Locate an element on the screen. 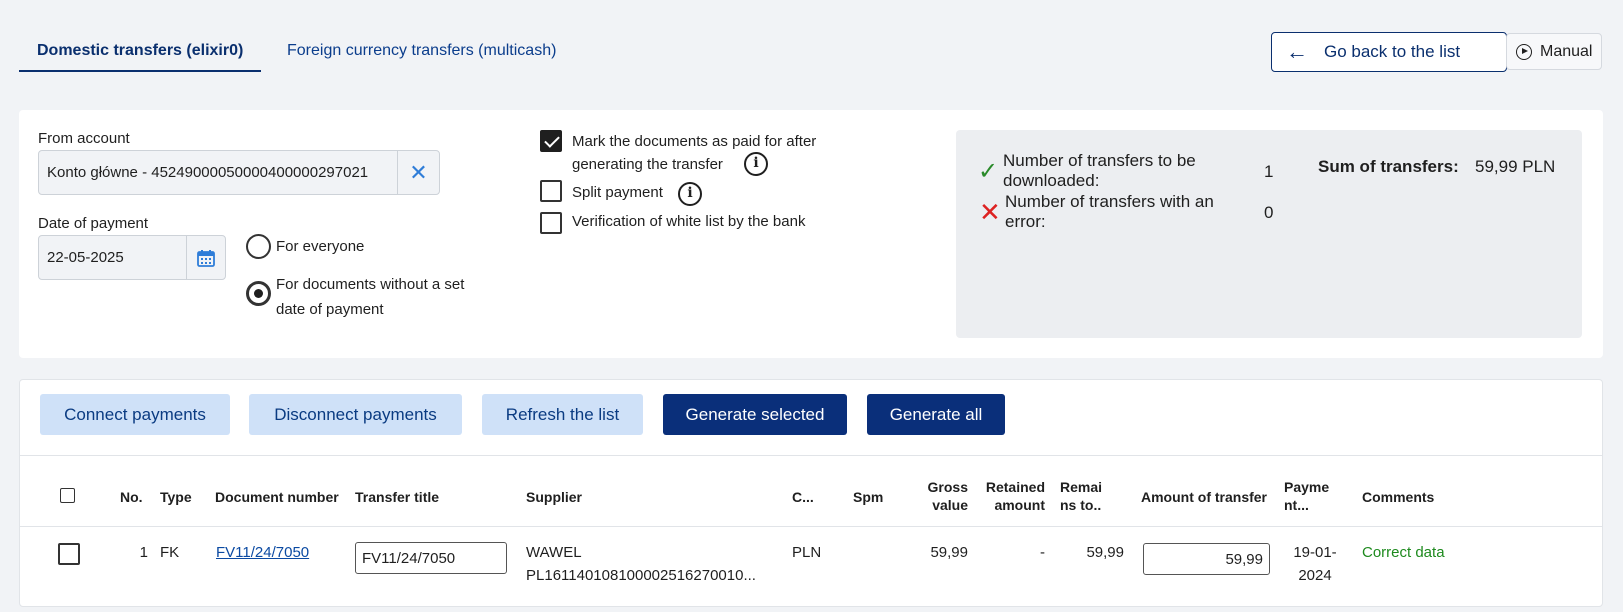 Image resolution: width=1623 pixels, height=612 pixels. transfers-to-download-label: Number of transfers to be downloaded: is located at coordinates (1099, 170).